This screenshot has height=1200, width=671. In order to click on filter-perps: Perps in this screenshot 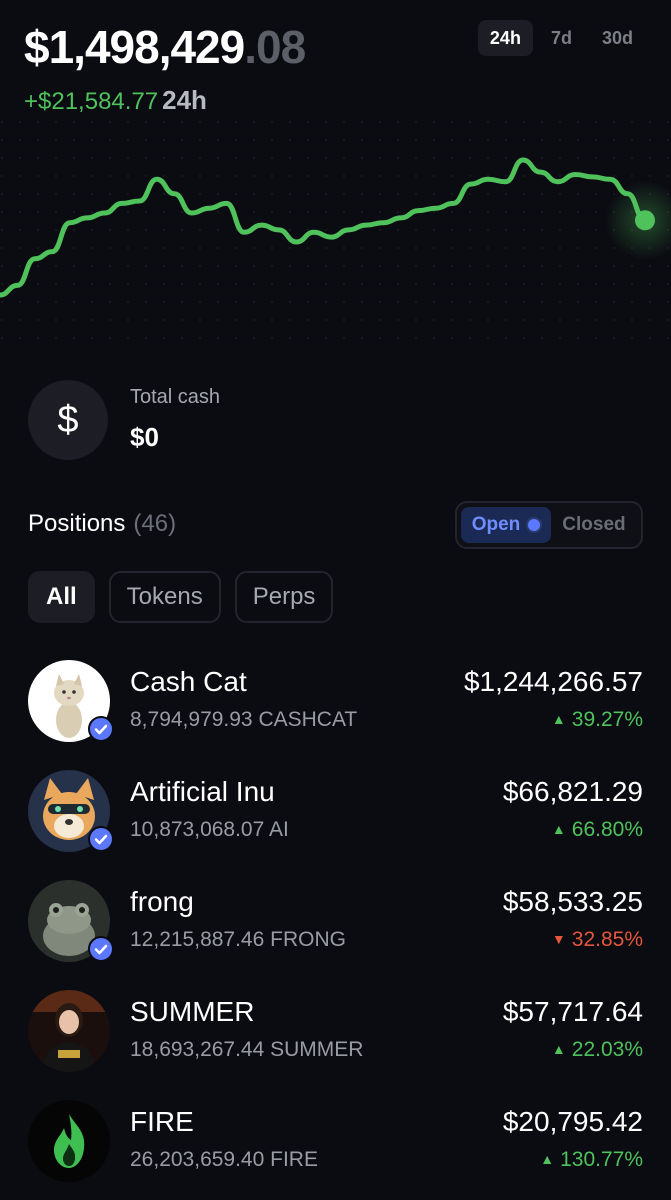, I will do `click(284, 597)`.